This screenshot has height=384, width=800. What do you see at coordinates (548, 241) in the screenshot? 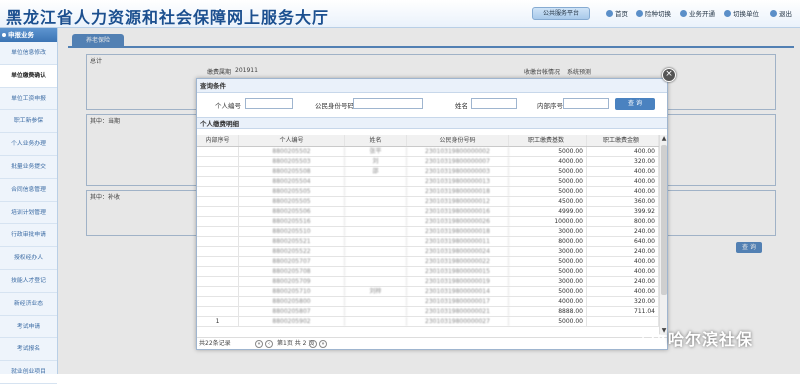
I see `cell-base: 8000.00` at bounding box center [548, 241].